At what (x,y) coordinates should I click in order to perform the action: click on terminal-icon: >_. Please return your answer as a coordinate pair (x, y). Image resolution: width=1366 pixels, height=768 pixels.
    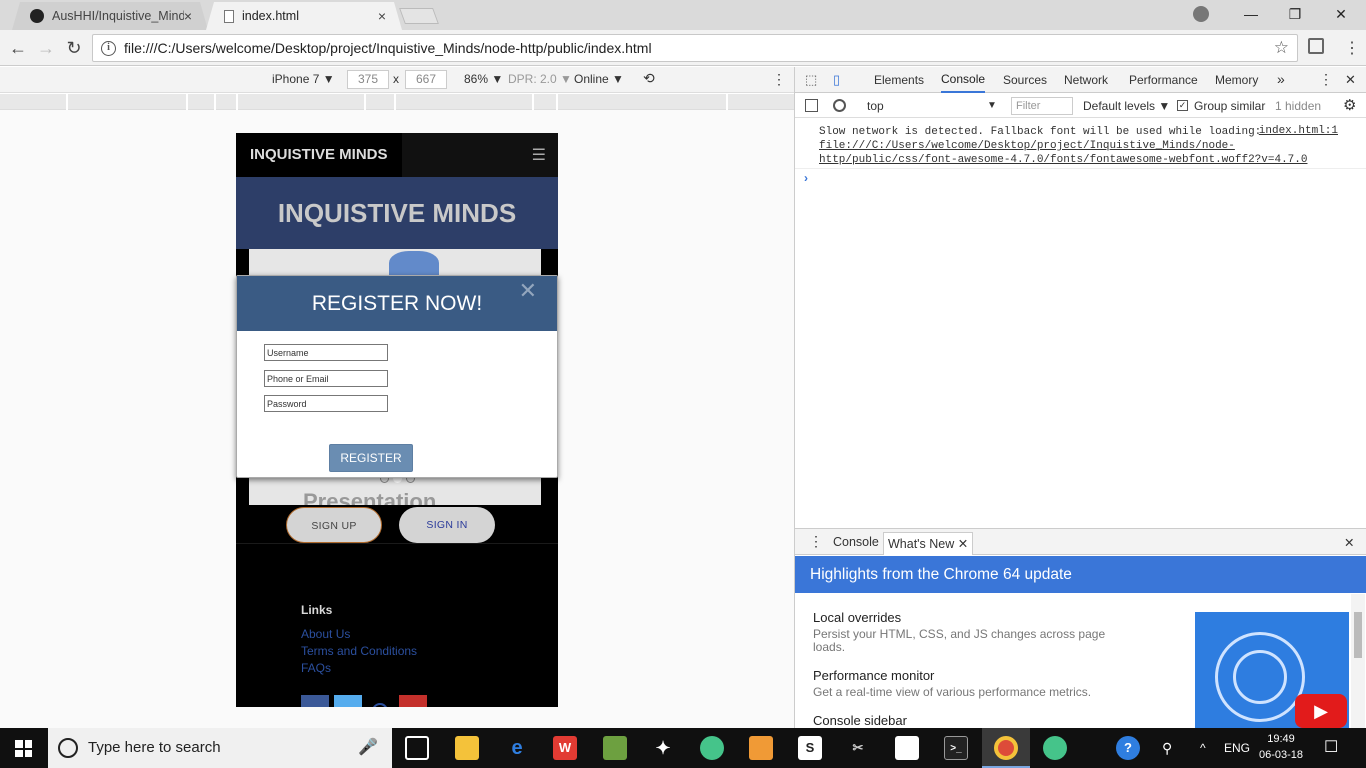
    Looking at the image, I should click on (956, 748).